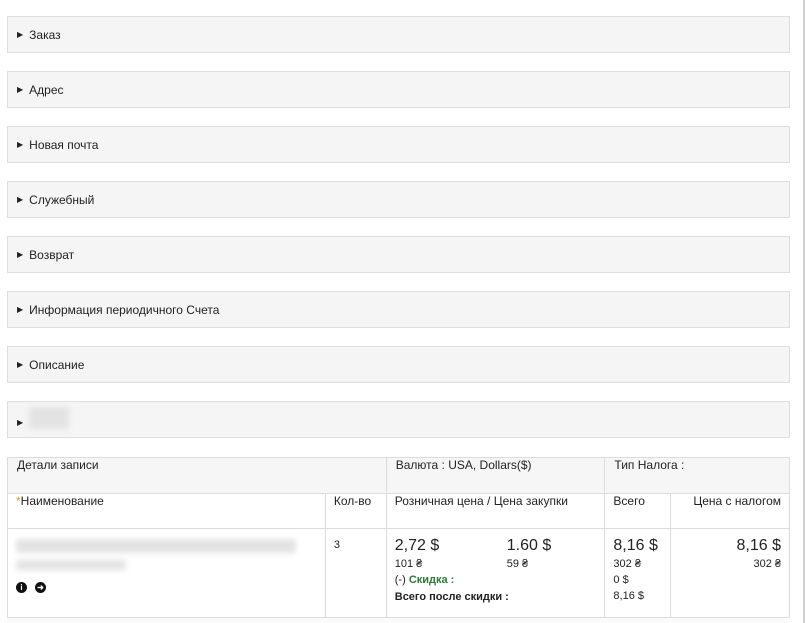 The width and height of the screenshot is (805, 623). I want to click on price-with-tax-uah: 302 ₴, so click(767, 564).